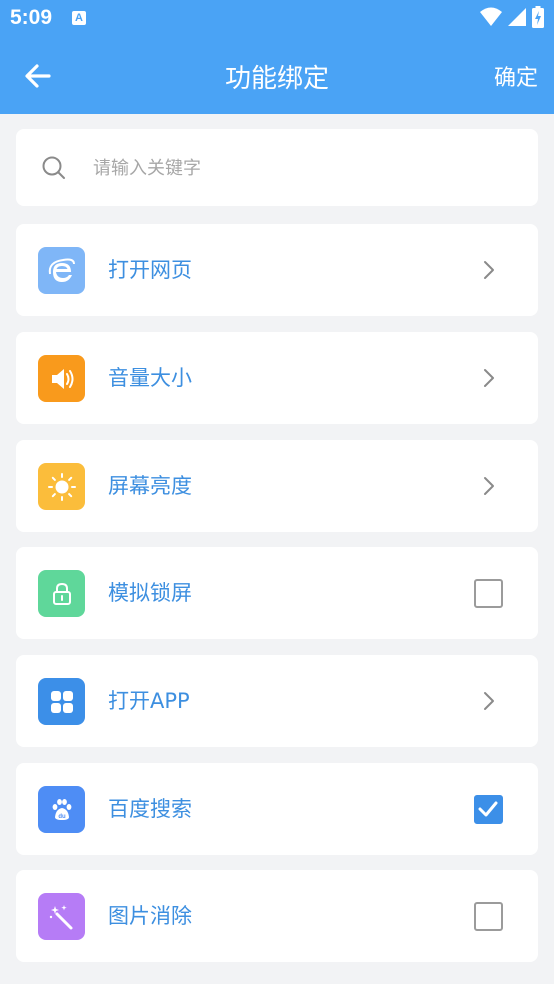  Describe the element at coordinates (149, 701) in the screenshot. I see `item-label: 打开APP` at that location.